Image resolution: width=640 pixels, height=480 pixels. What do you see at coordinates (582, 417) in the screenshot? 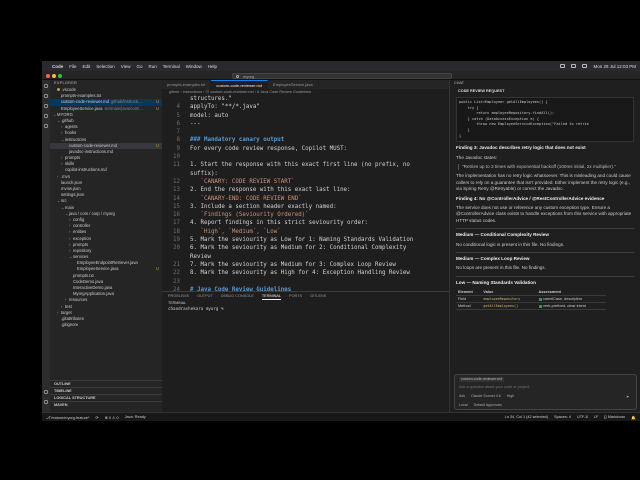
I see `encoding: UTF-8` at bounding box center [582, 417].